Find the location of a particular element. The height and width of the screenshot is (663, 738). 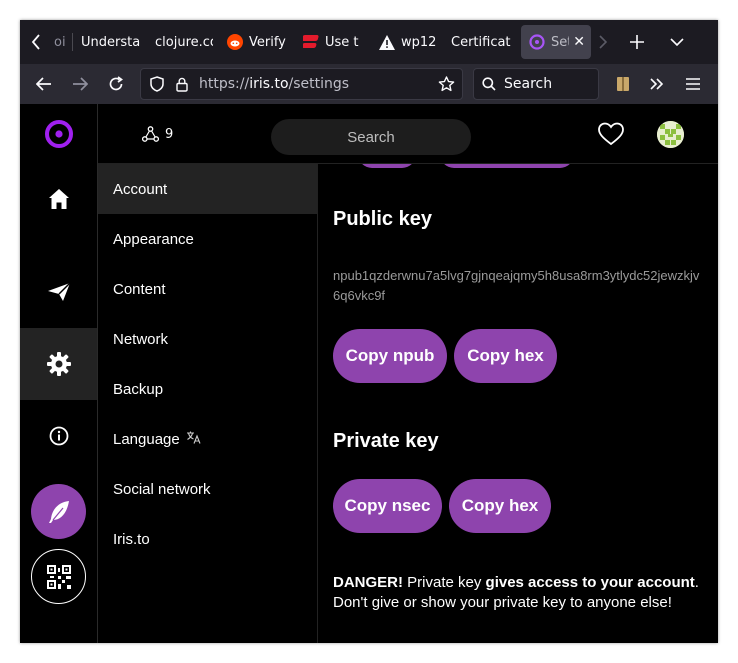

info-icon is located at coordinates (58, 436).